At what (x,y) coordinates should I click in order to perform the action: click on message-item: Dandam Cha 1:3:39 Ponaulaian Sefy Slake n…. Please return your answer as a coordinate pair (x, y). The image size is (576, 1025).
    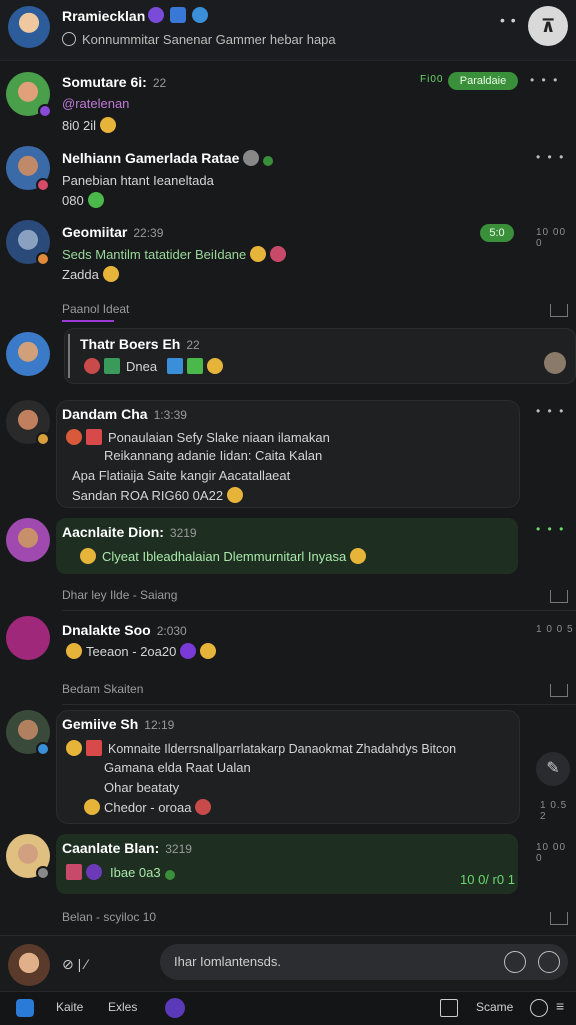
    Looking at the image, I should click on (288, 454).